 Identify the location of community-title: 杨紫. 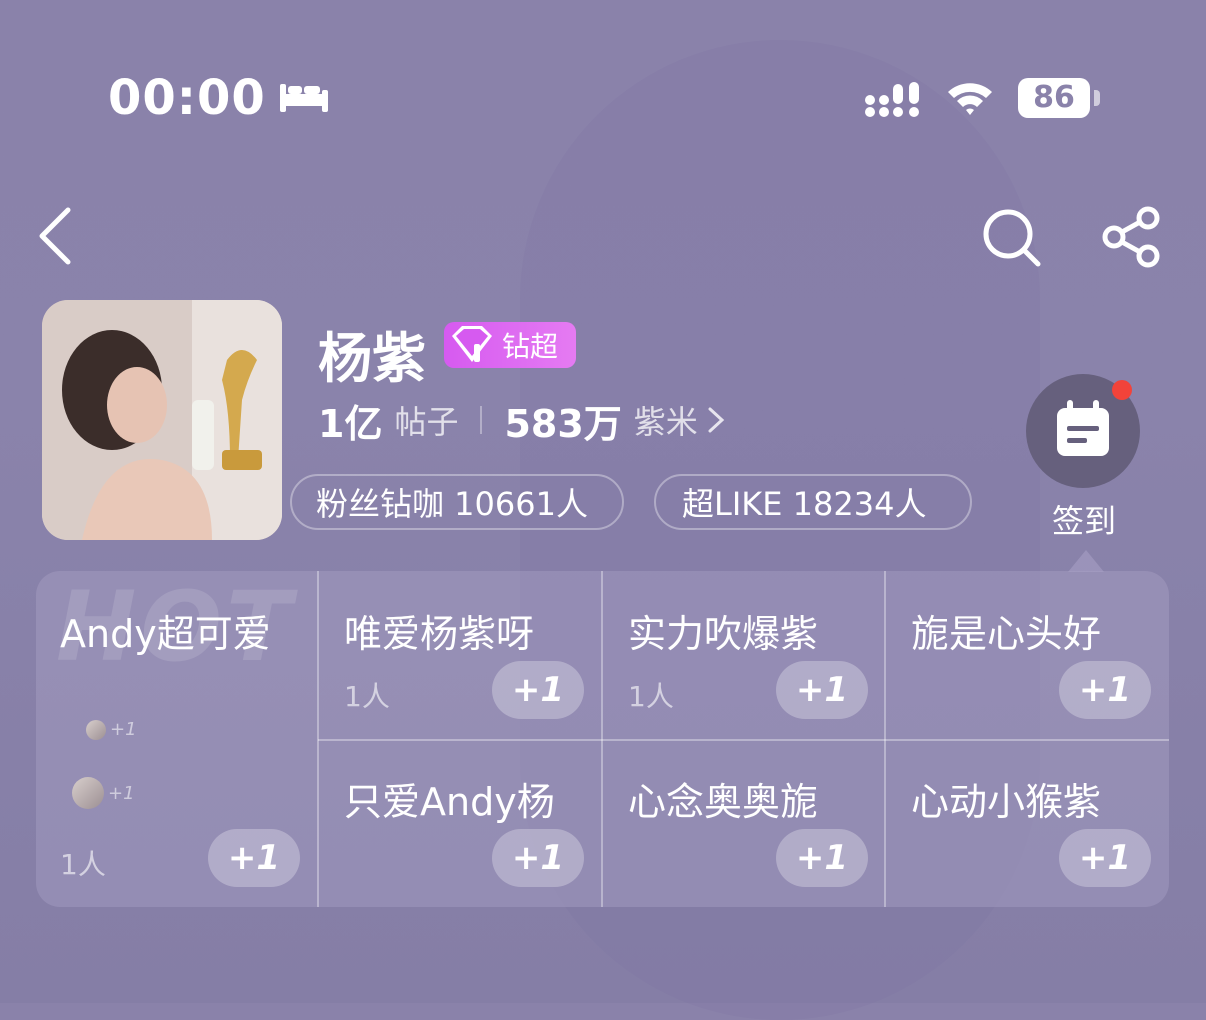
(372, 358).